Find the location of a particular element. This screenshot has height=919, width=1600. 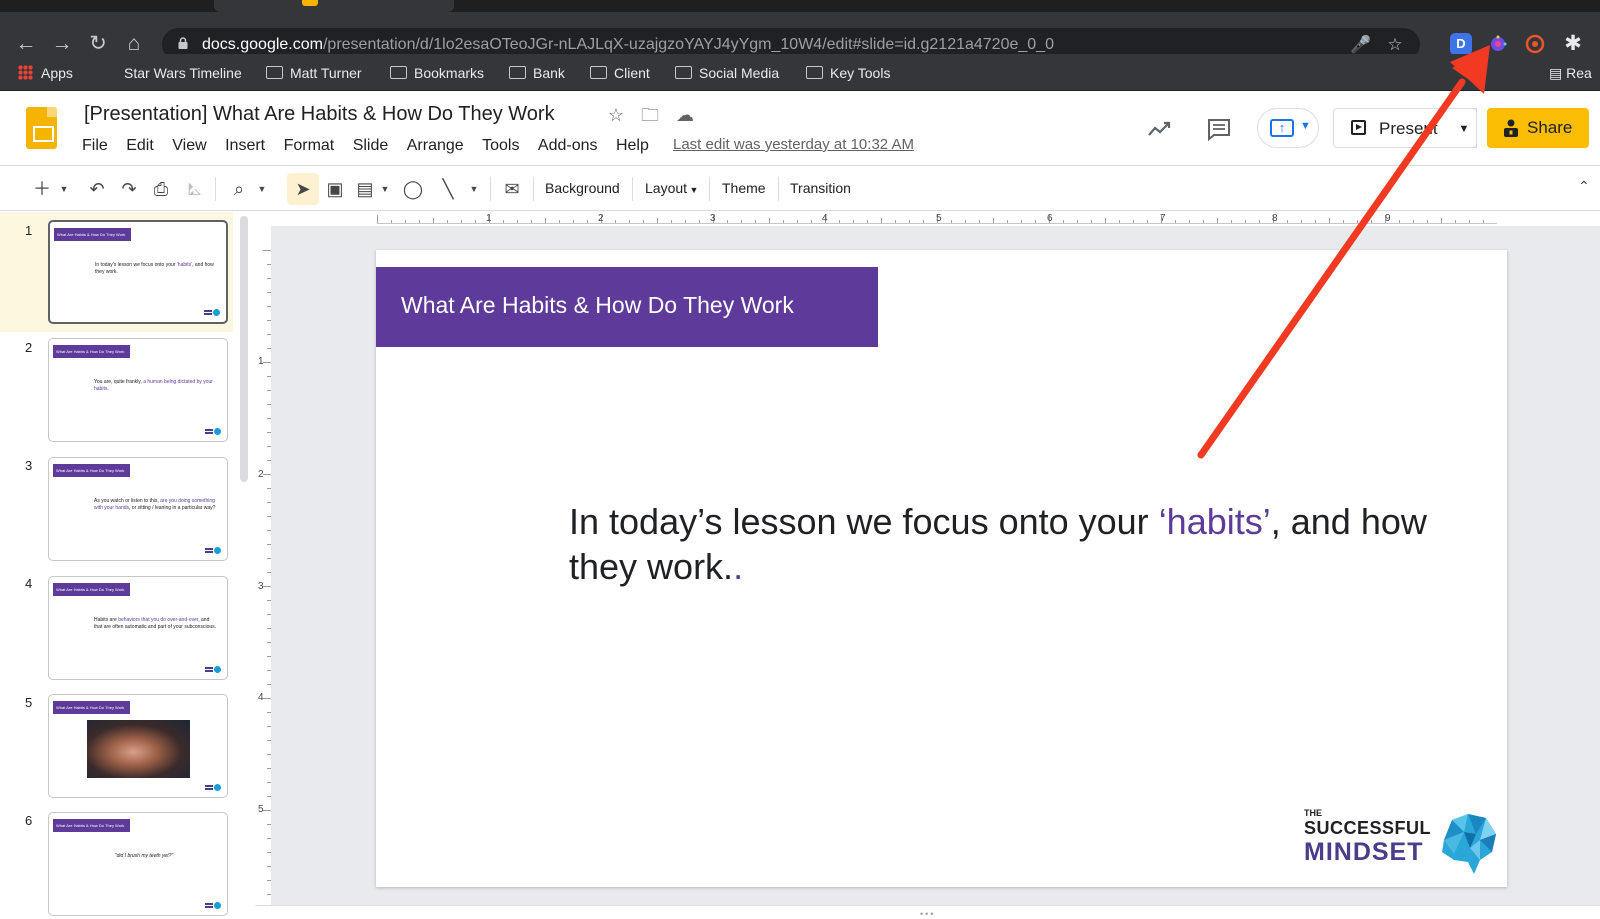

slide-number: 3 is located at coordinates (29, 465).